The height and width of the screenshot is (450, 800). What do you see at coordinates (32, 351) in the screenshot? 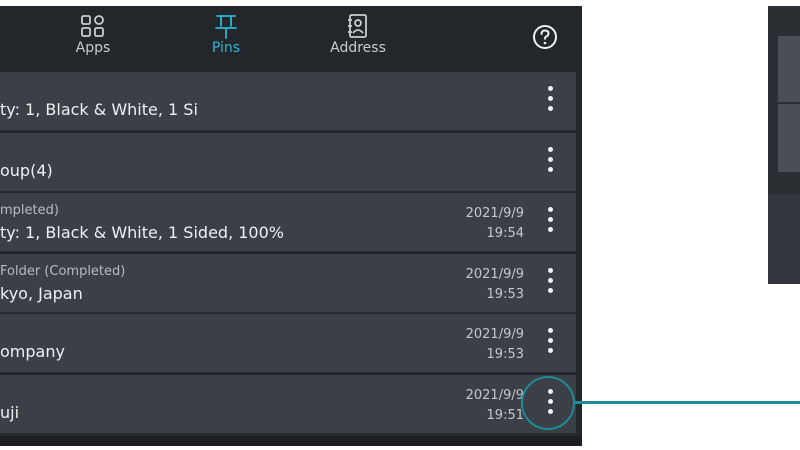
I see `list-item-title: ompany` at bounding box center [32, 351].